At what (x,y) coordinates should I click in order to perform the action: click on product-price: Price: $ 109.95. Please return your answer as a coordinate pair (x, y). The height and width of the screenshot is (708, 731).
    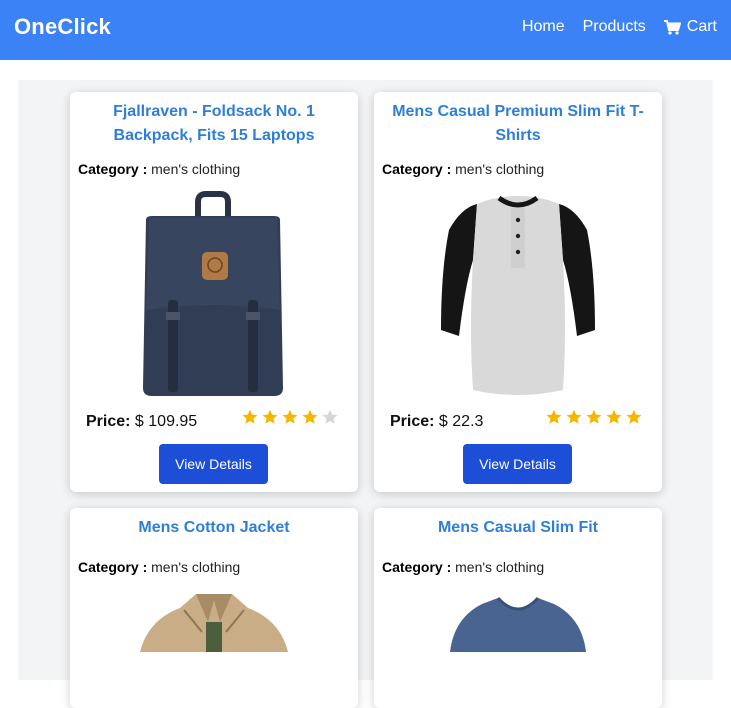
    Looking at the image, I should click on (141, 422).